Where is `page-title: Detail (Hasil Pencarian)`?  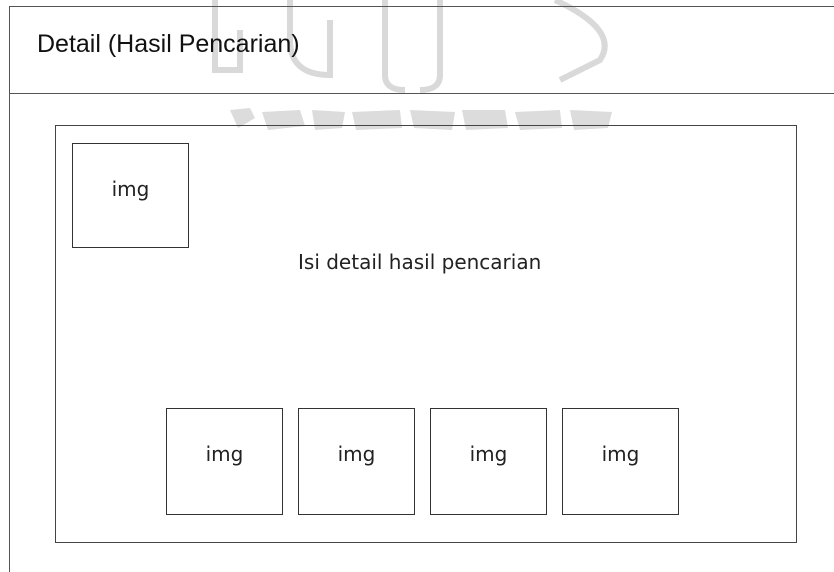
page-title: Detail (Hasil Pencarian) is located at coordinates (168, 44).